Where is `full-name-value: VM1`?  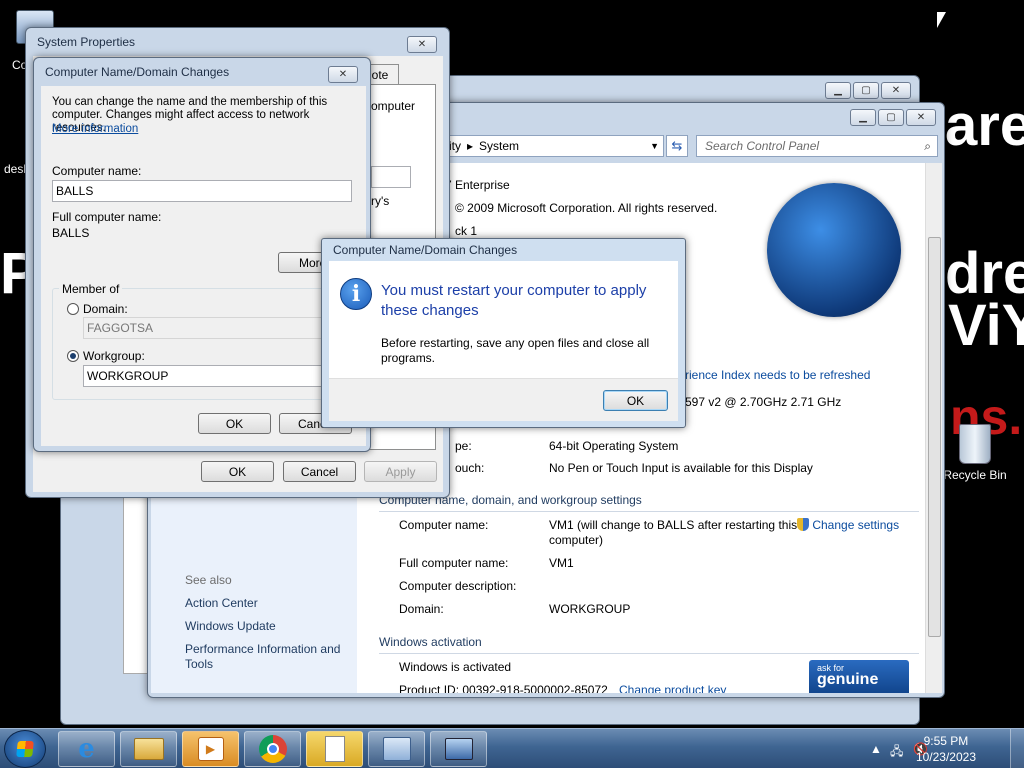
full-name-value: VM1 is located at coordinates (561, 563).